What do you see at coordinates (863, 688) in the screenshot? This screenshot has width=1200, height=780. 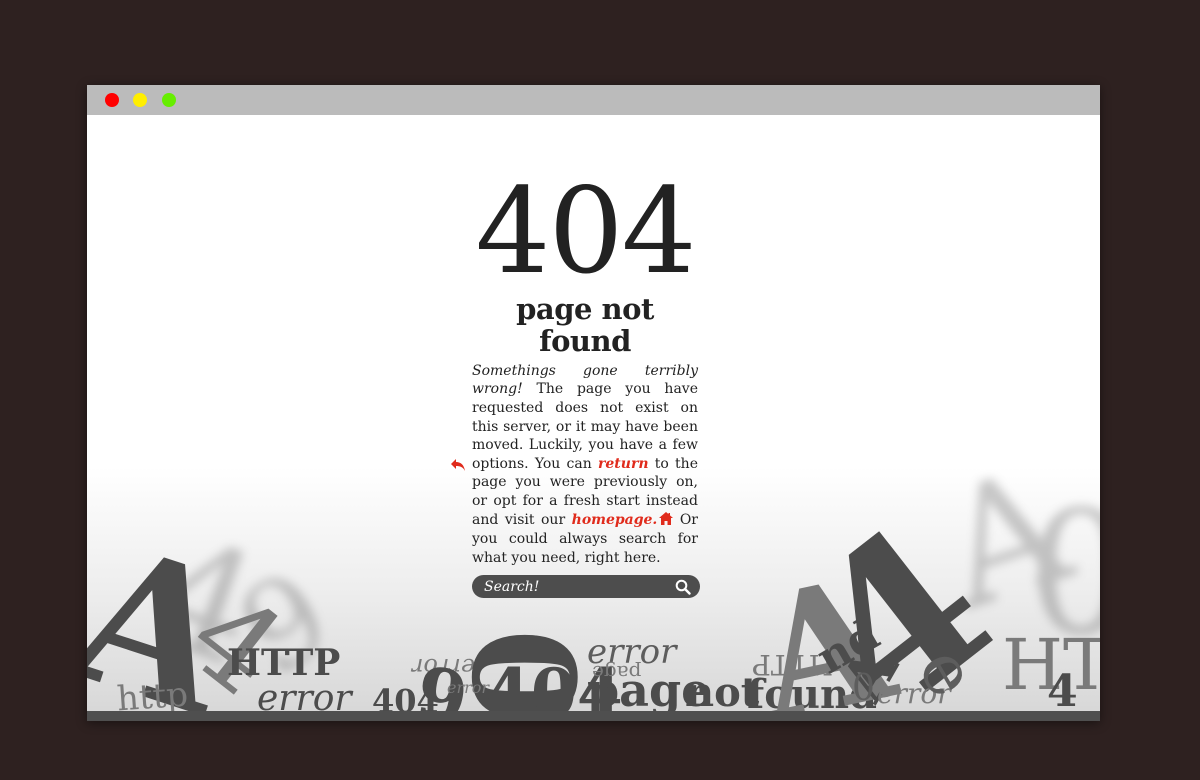 I see `debris-letter: 0` at bounding box center [863, 688].